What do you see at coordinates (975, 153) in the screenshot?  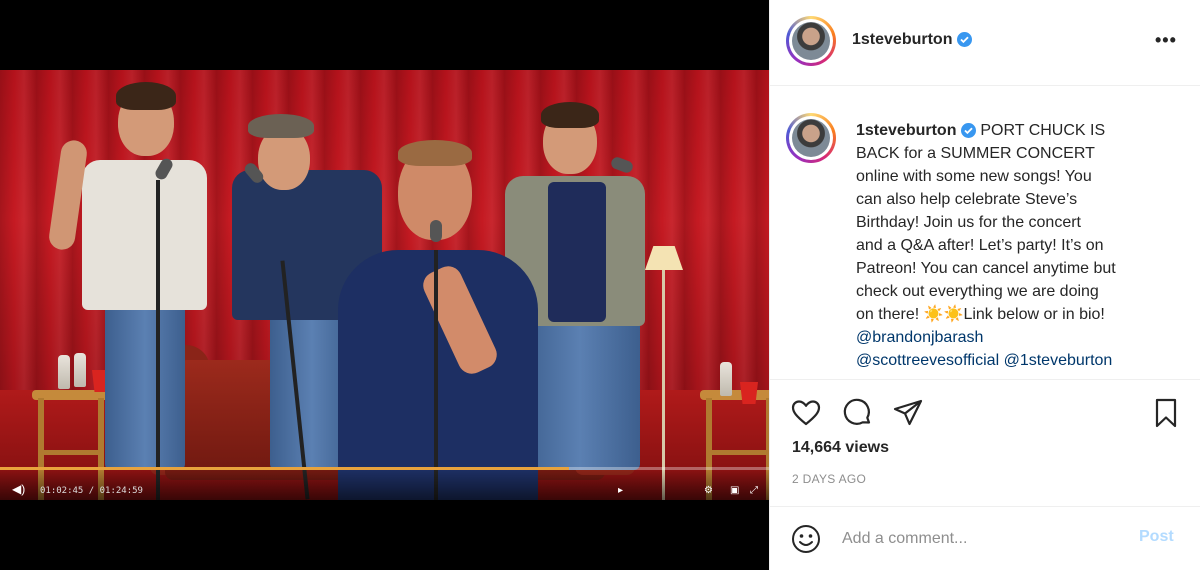 I see `caption-line: BACK for a SUMMER CONCERT` at bounding box center [975, 153].